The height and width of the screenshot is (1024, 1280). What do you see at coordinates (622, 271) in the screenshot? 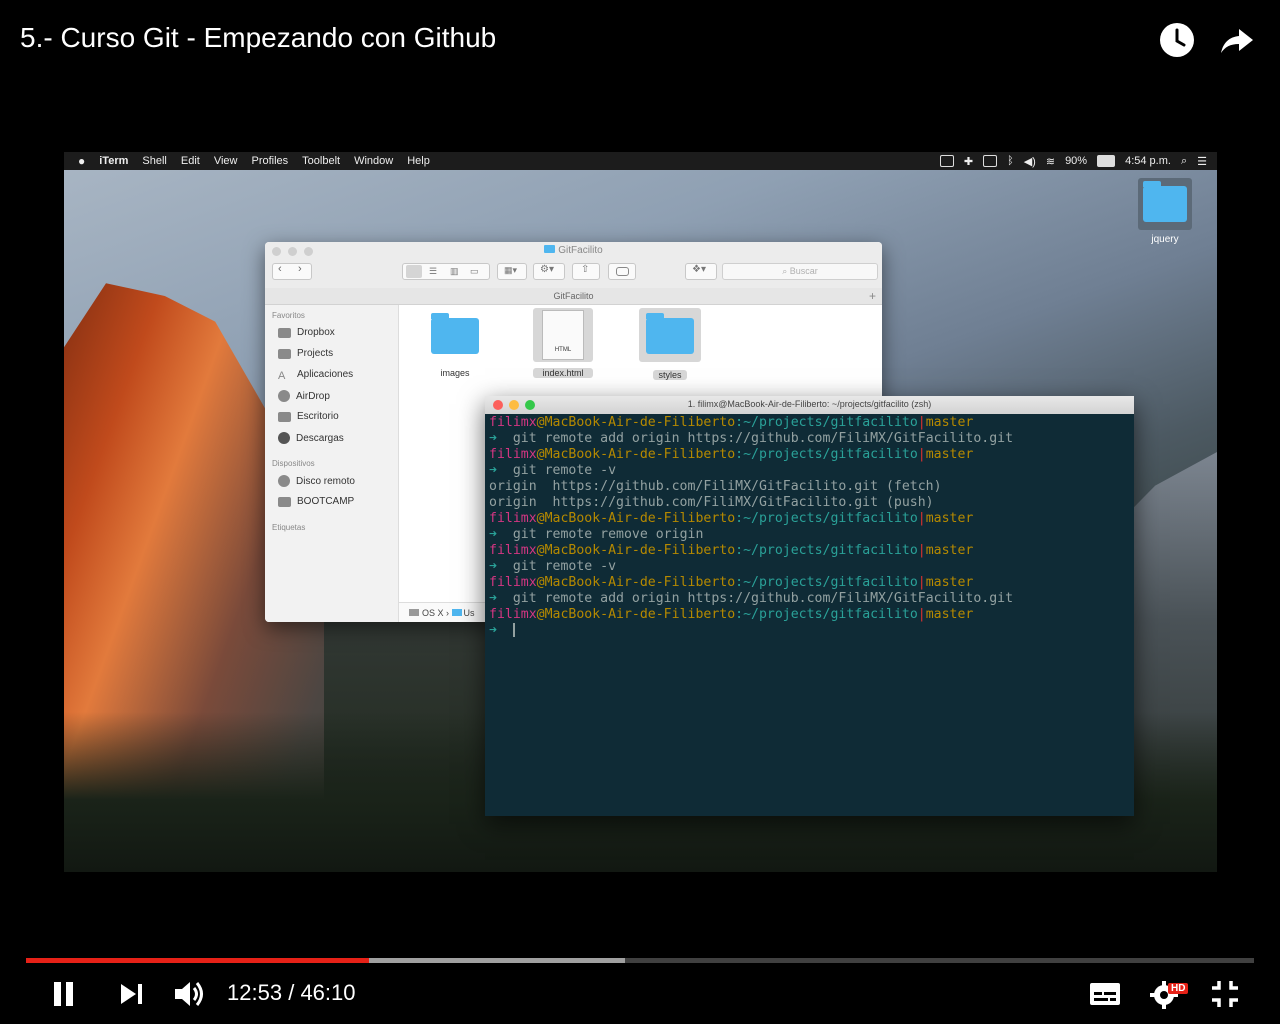
I see `tag-button` at bounding box center [622, 271].